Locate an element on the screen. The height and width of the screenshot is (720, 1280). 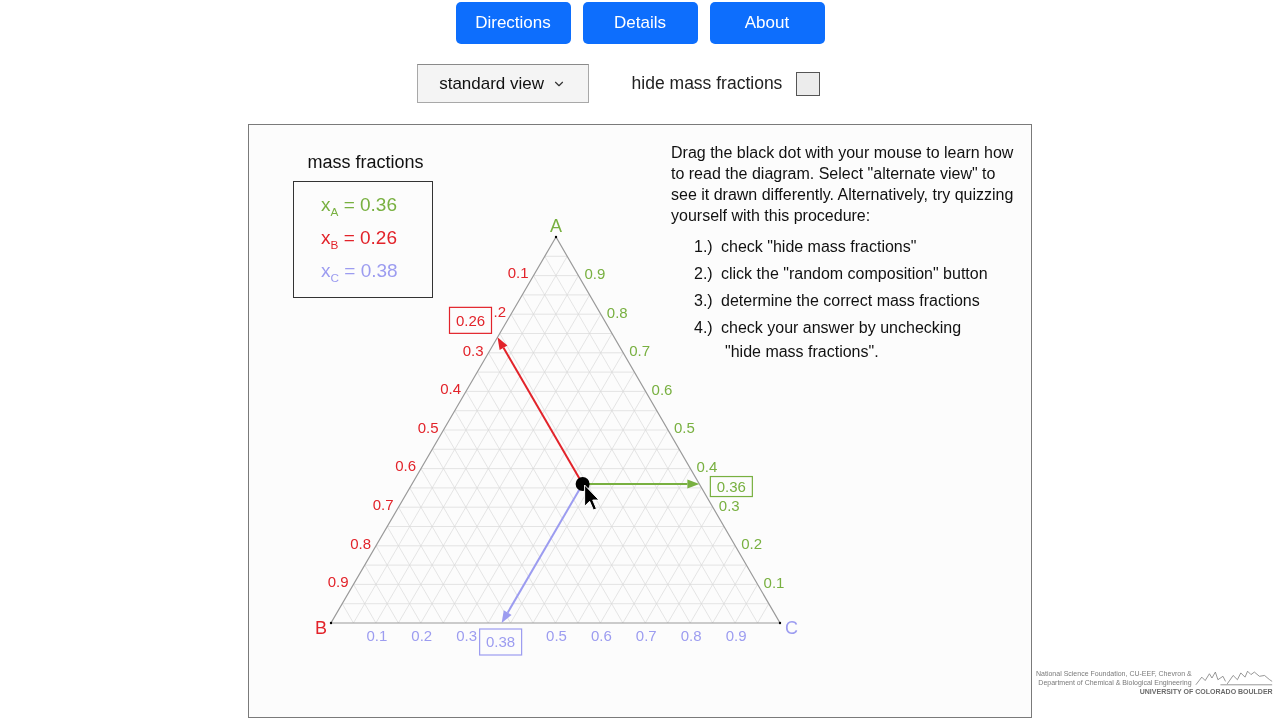
nav-button: Details is located at coordinates (640, 23).